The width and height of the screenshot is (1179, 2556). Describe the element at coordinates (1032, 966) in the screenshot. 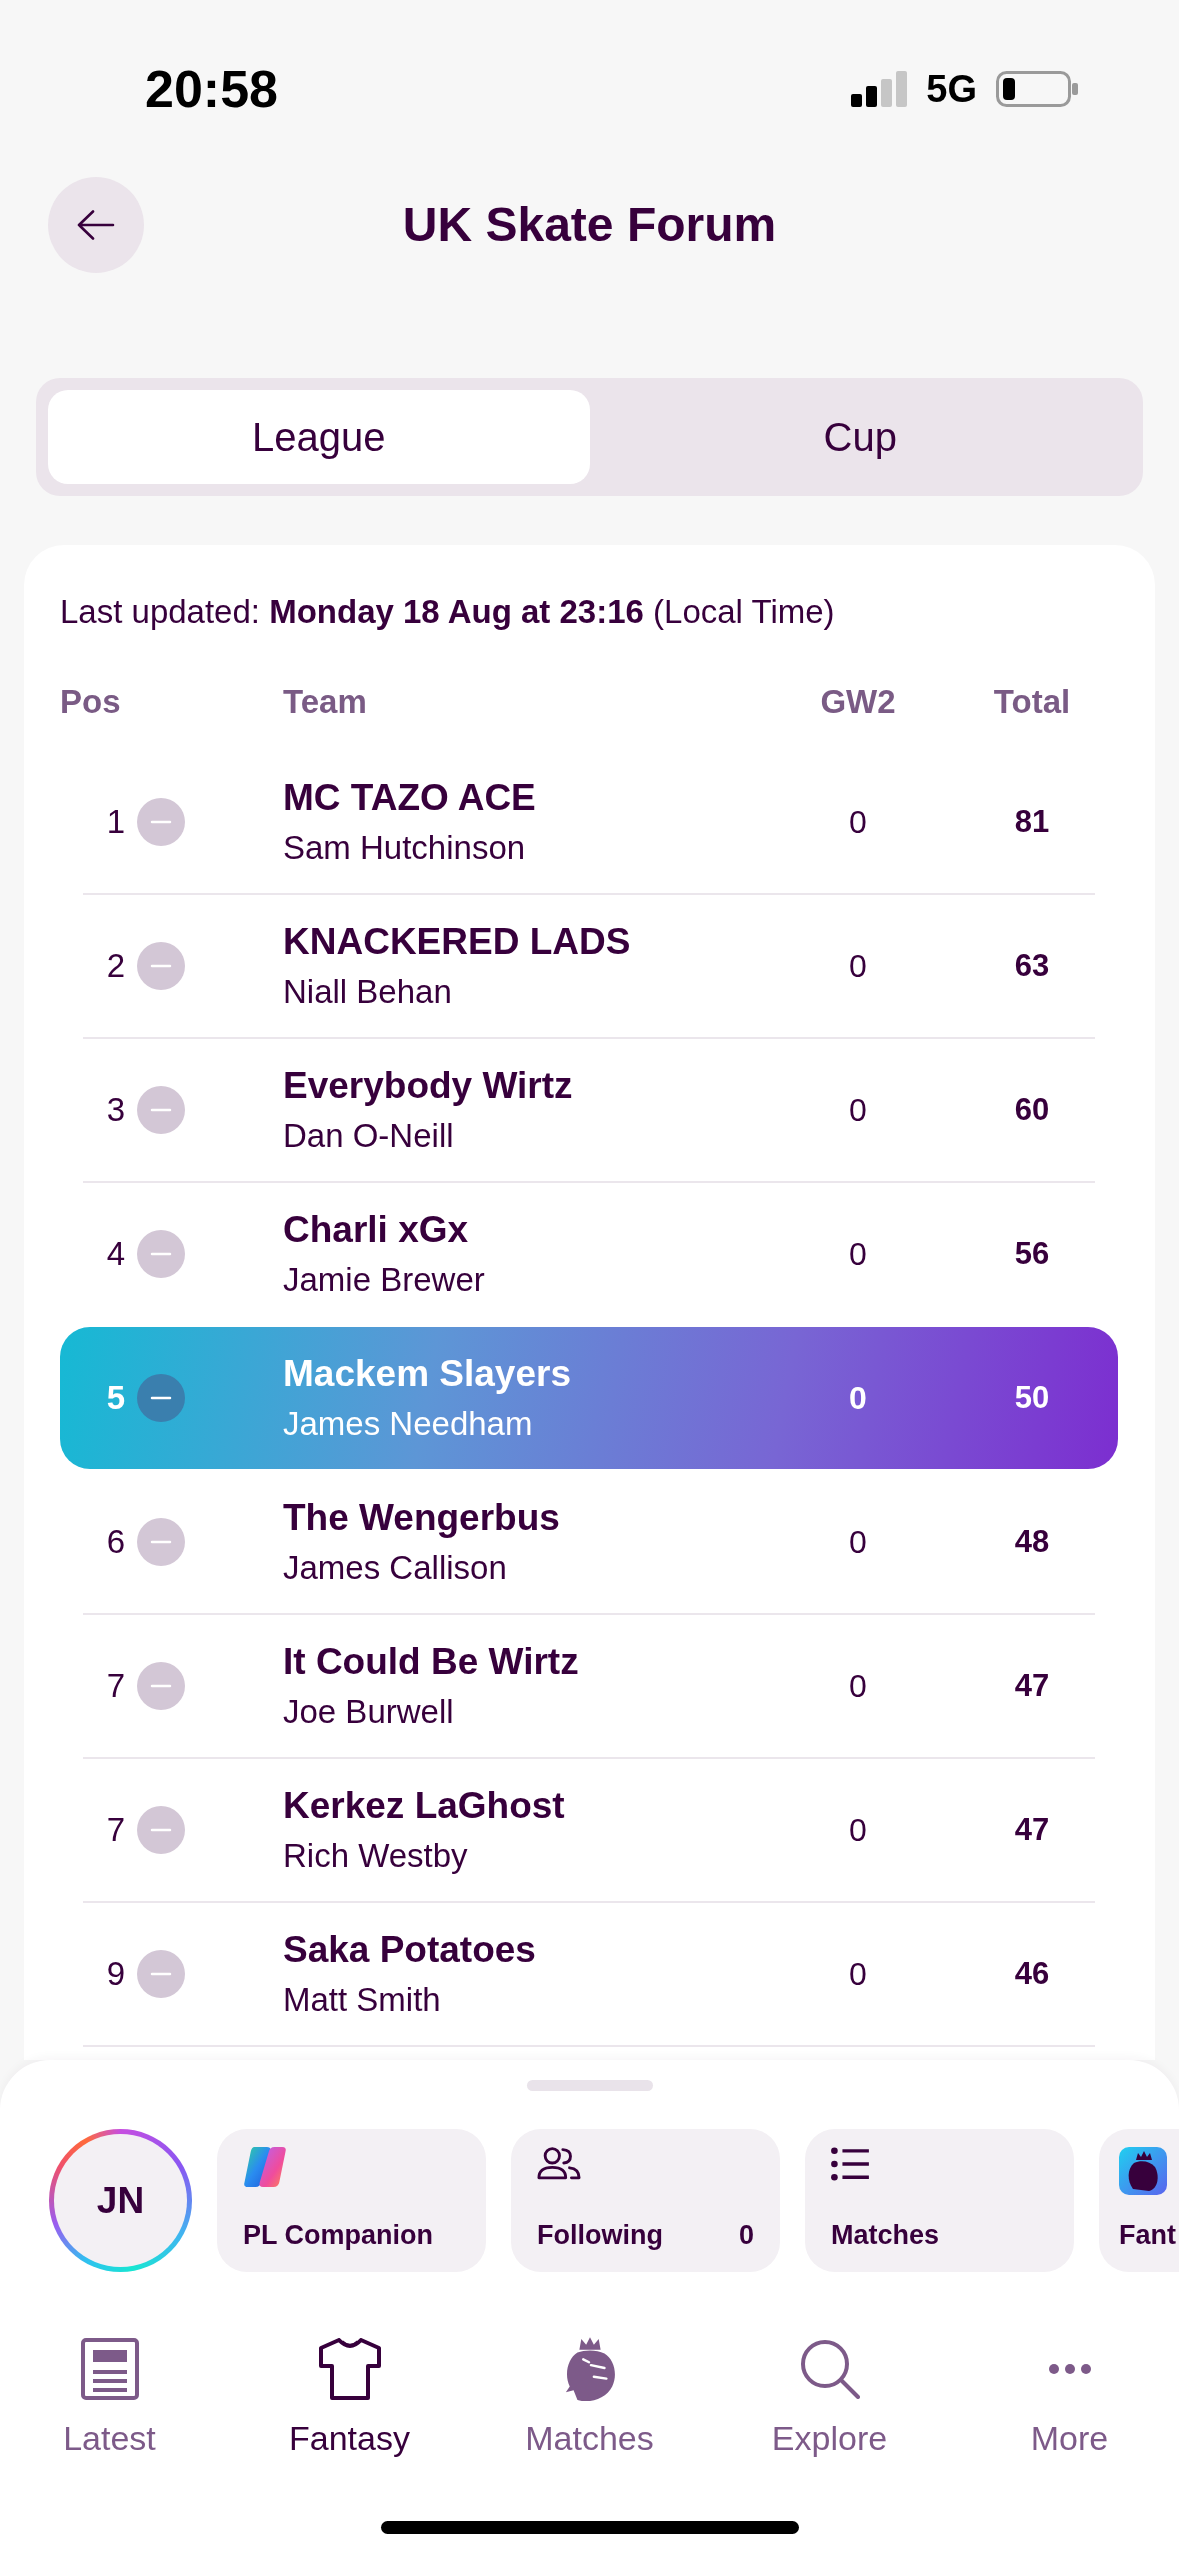

I see `total-points: 63` at that location.